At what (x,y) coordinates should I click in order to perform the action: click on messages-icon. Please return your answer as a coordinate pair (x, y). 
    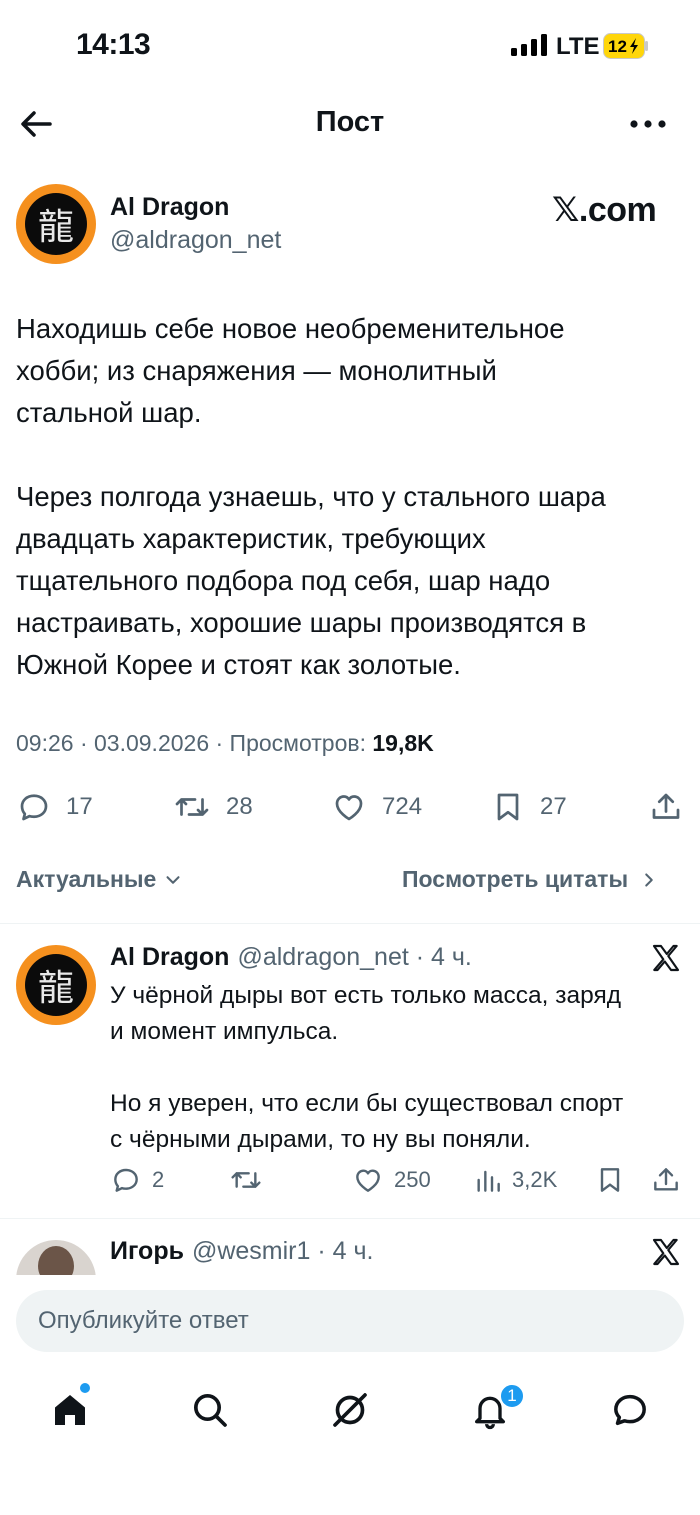
    Looking at the image, I should click on (630, 1410).